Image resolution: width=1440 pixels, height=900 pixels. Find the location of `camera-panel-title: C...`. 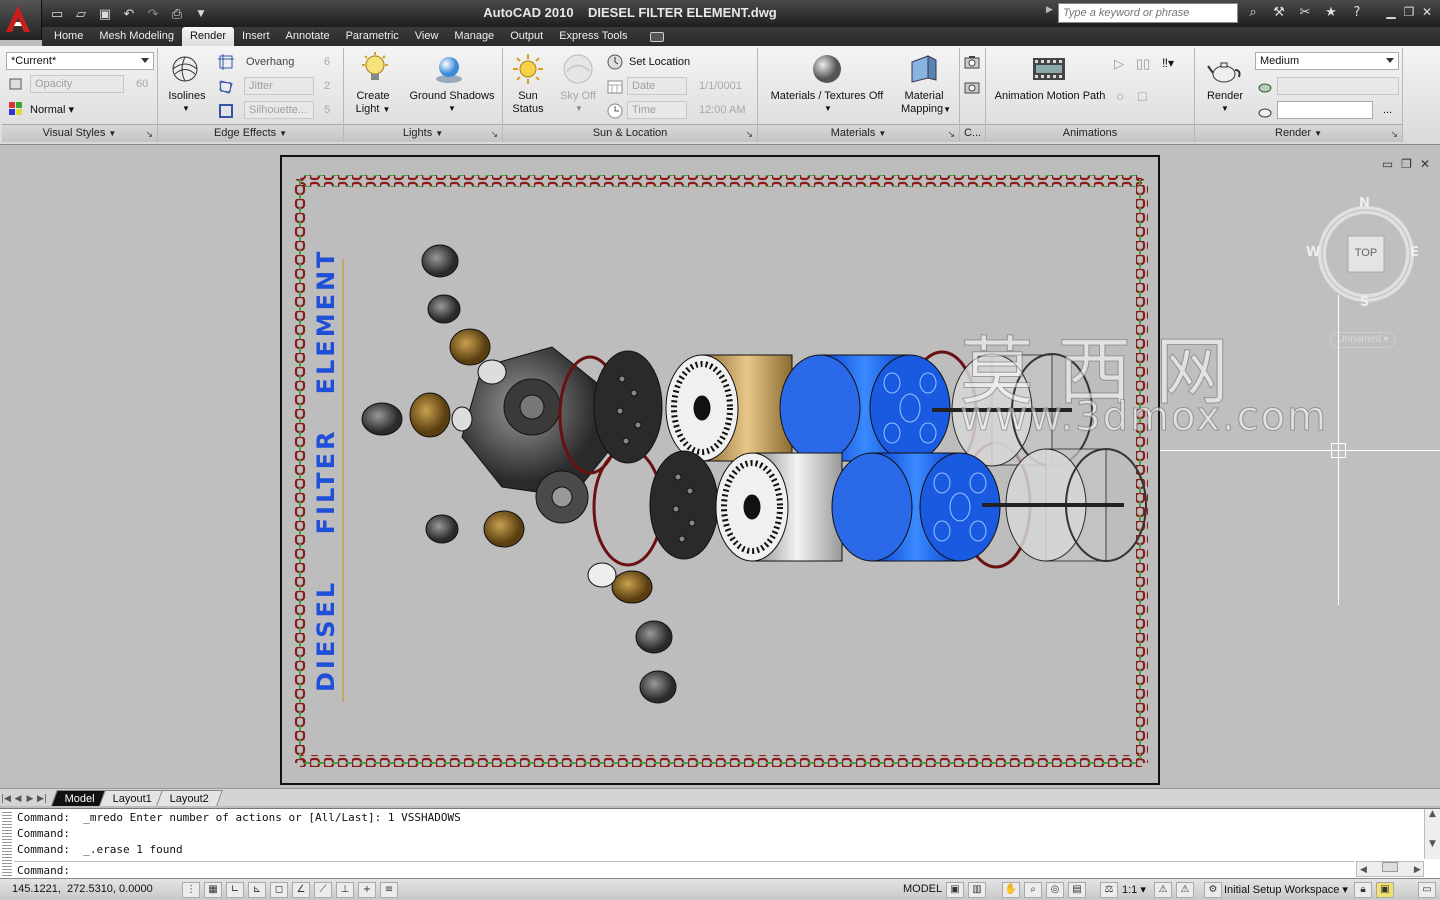

camera-panel-title: C... is located at coordinates (972, 133).